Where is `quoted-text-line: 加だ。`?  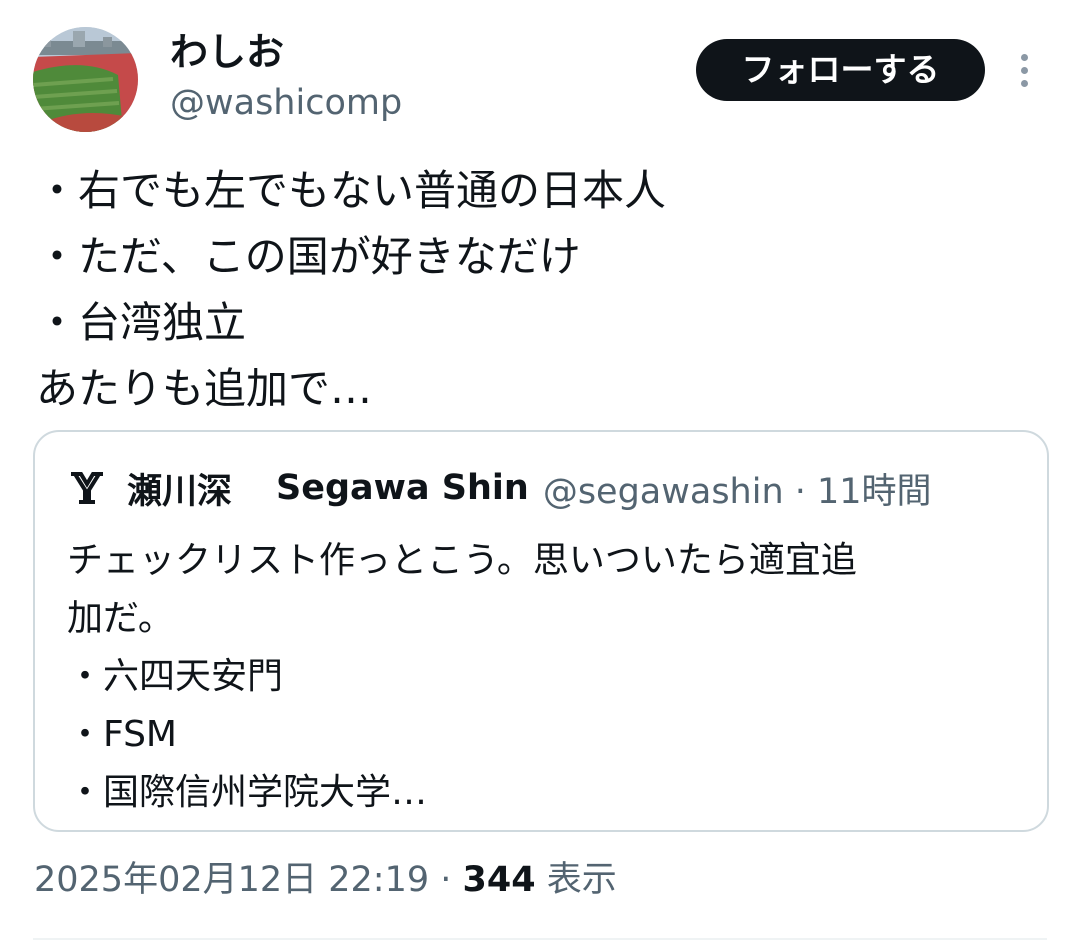 quoted-text-line: 加だ。 is located at coordinates (120, 618).